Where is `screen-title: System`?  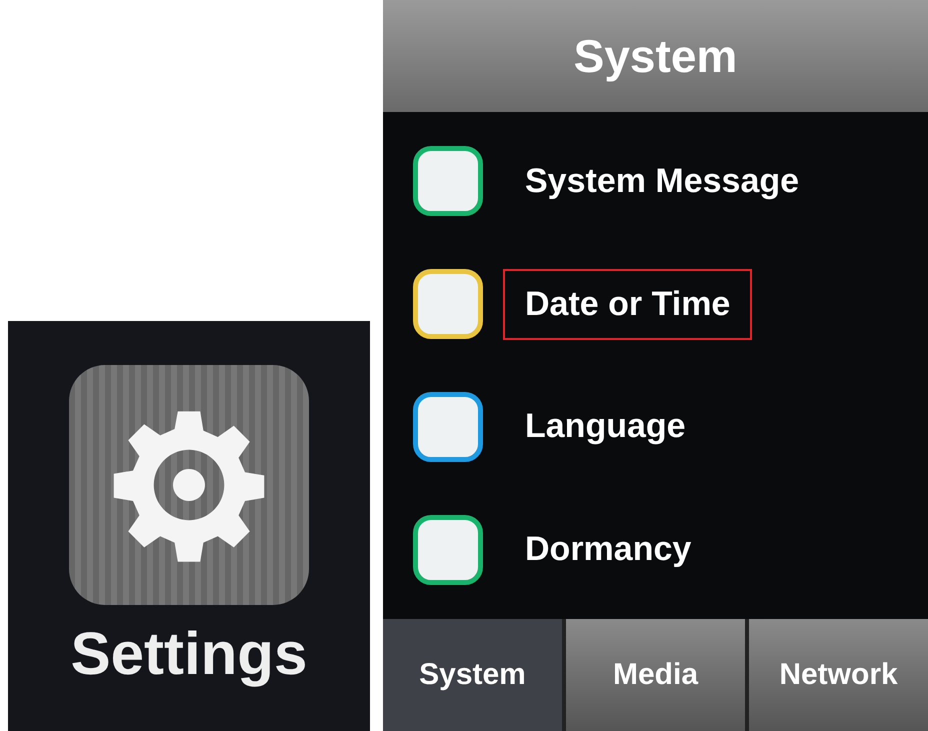
screen-title: System is located at coordinates (655, 56).